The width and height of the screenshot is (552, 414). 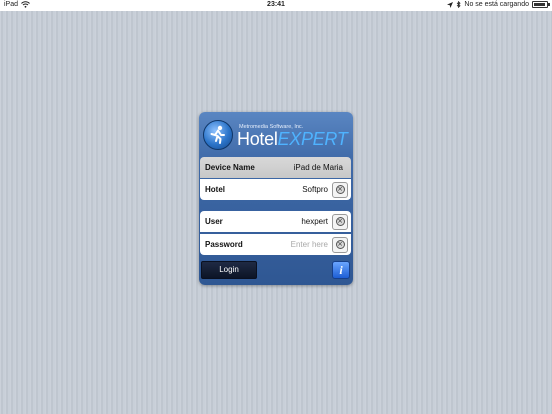 I want to click on user-clear-button: ×, so click(x=340, y=221).